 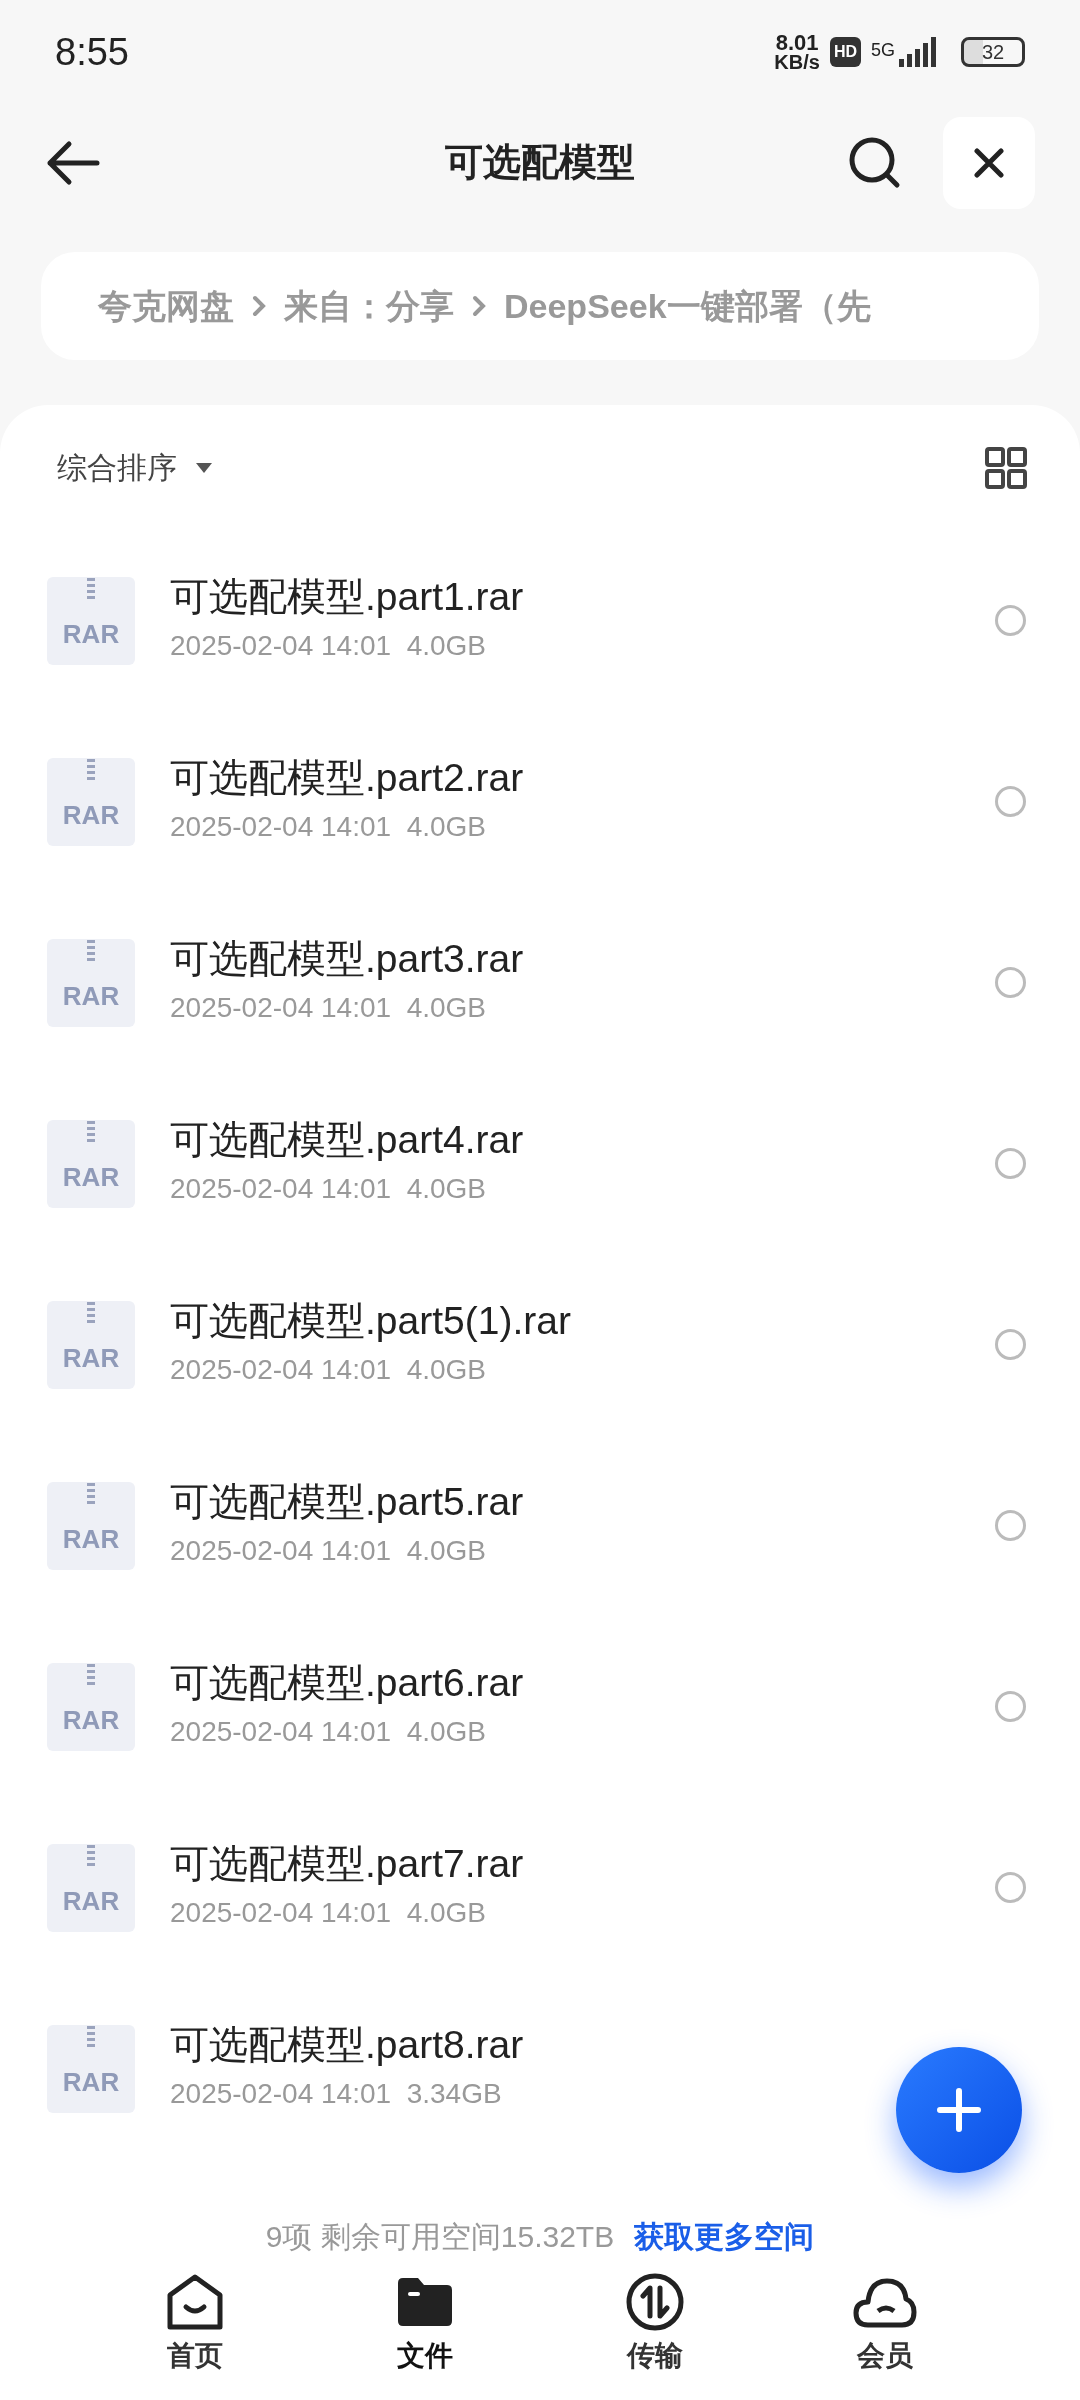 I want to click on file-name: 可选配模型.part5(1).rar, so click(x=370, y=1321).